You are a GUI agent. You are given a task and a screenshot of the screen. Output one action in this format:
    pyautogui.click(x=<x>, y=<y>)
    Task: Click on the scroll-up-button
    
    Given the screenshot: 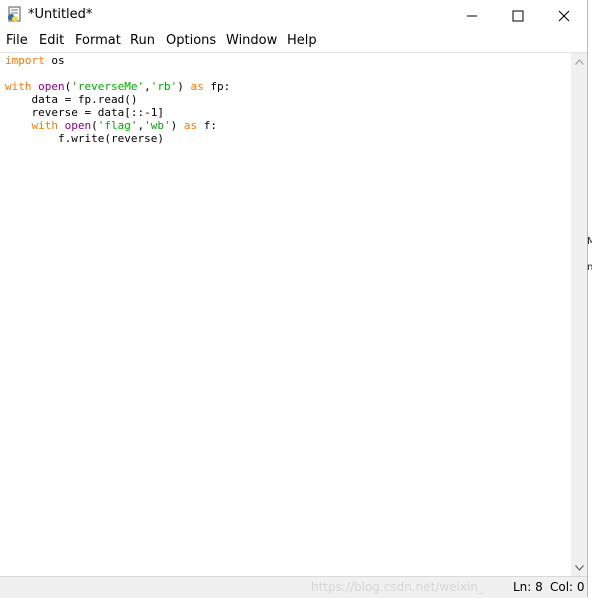 What is the action you would take?
    pyautogui.click(x=579, y=61)
    